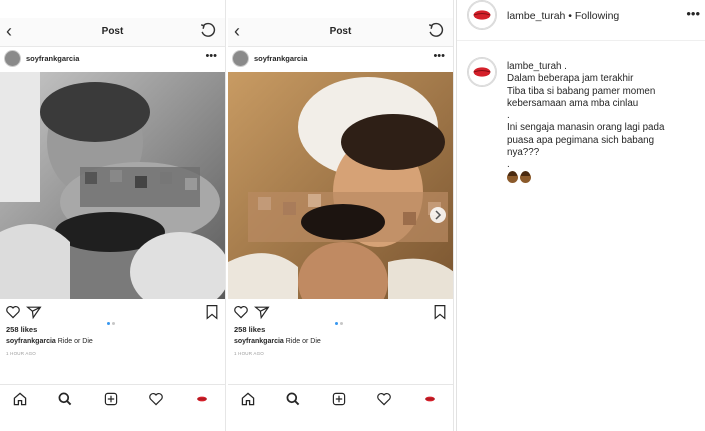 The height and width of the screenshot is (431, 705). What do you see at coordinates (523, 153) in the screenshot?
I see `comment-line: nya???` at bounding box center [523, 153].